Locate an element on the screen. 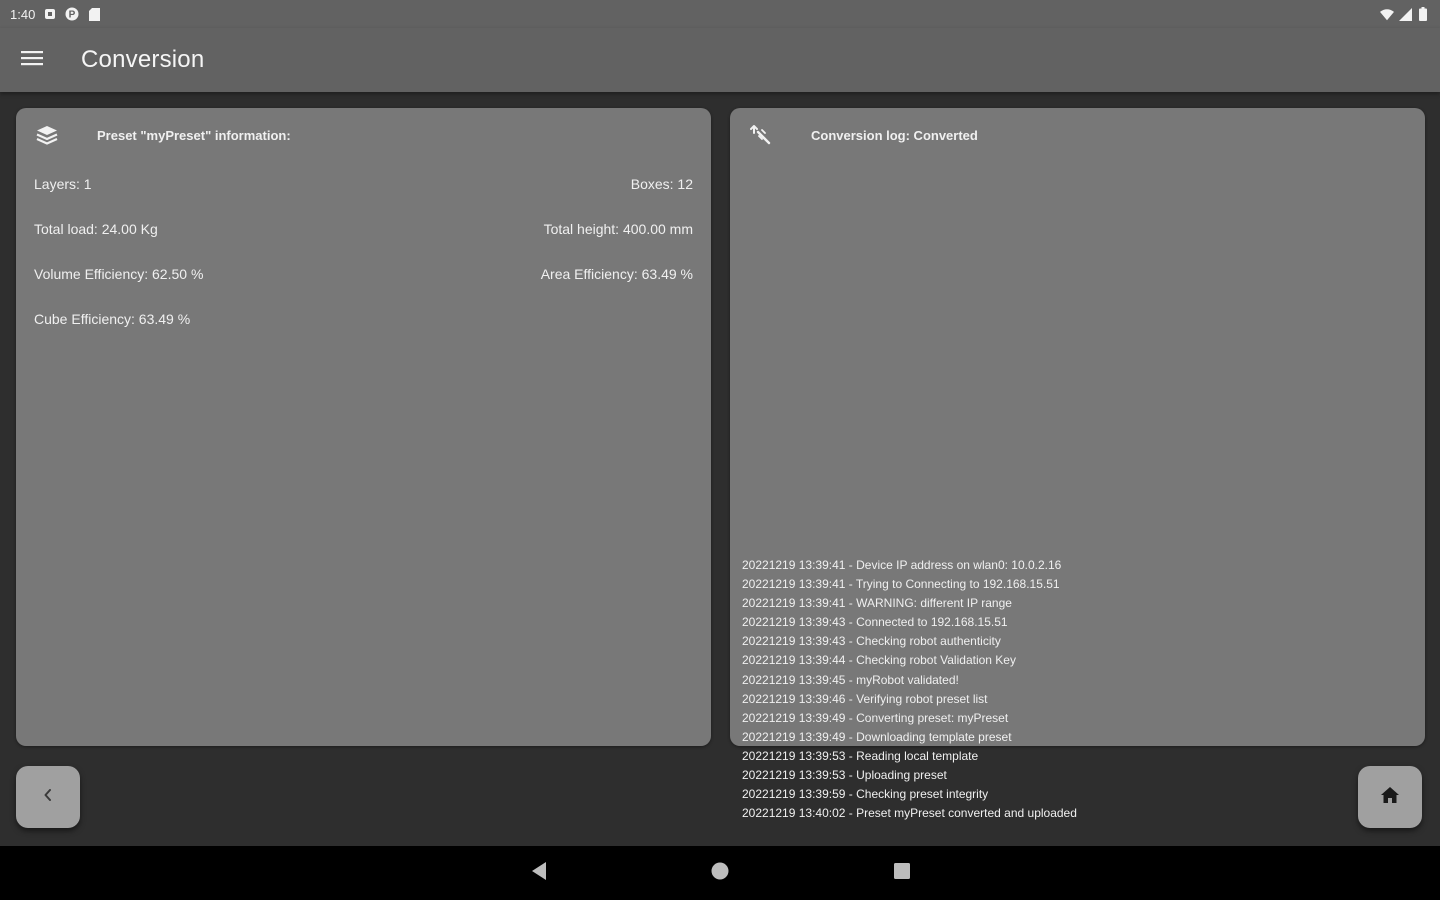 The image size is (1440, 900). status-left: 1:40 P is located at coordinates (55, 14).